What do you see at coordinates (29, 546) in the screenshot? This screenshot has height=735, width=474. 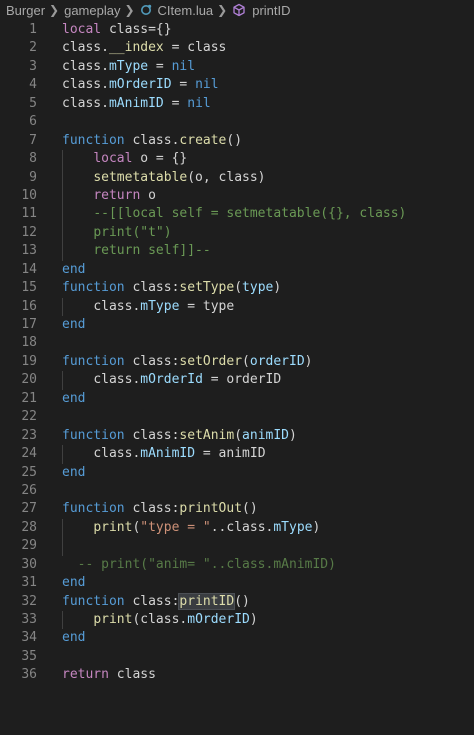 I see `line-number: 29` at bounding box center [29, 546].